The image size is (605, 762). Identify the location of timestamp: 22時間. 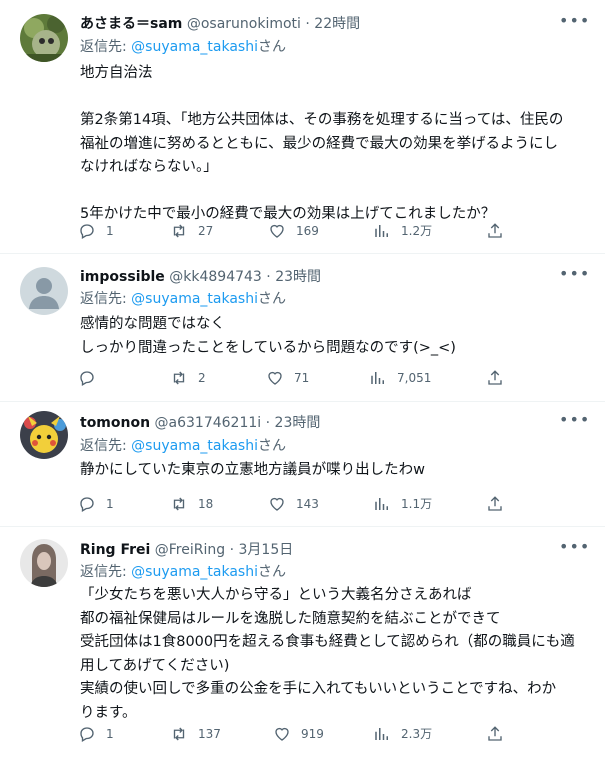
(337, 24).